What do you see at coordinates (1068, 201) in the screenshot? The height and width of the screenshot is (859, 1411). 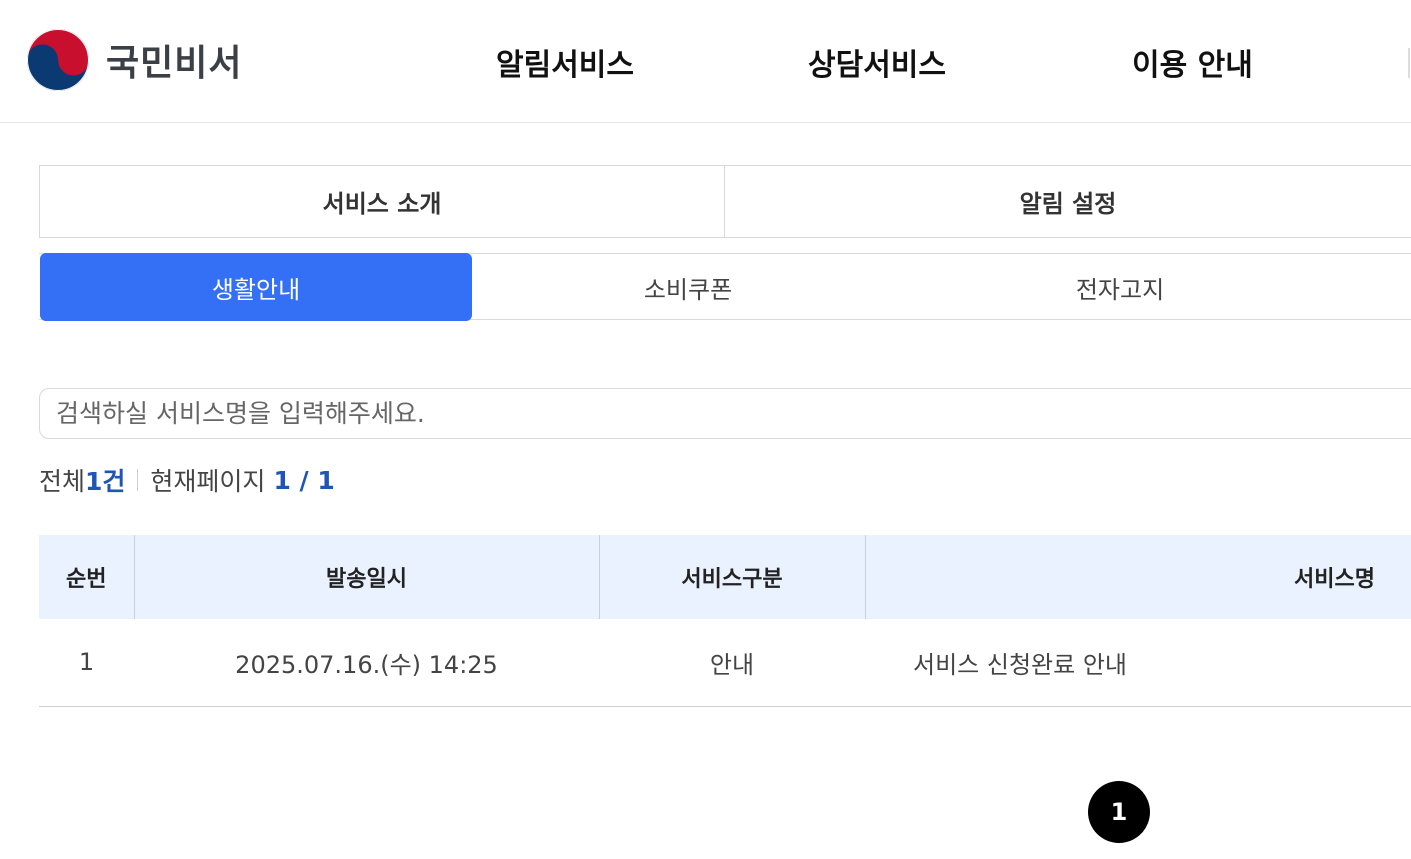 I see `tab-notification-settings: 알림 설정` at bounding box center [1068, 201].